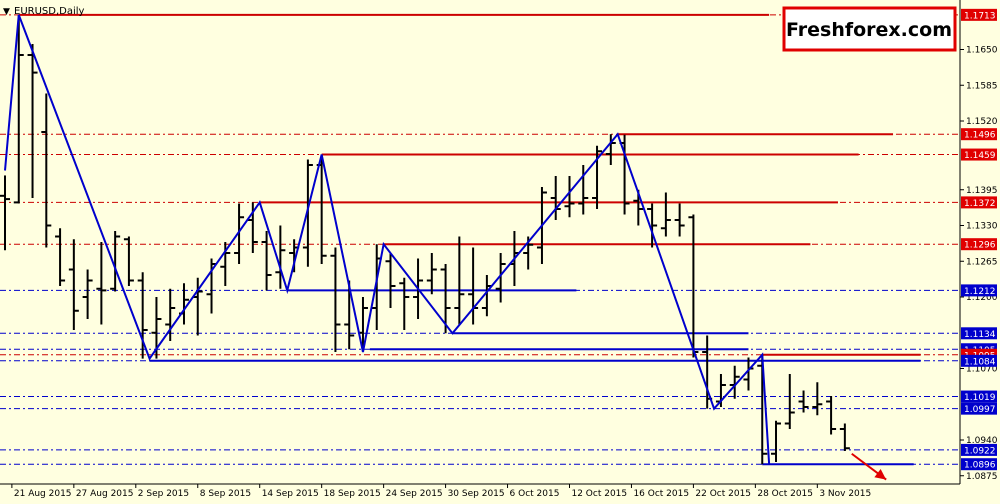 The height and width of the screenshot is (504, 1000). I want to click on price-tag-label: 1.1713, so click(980, 16).